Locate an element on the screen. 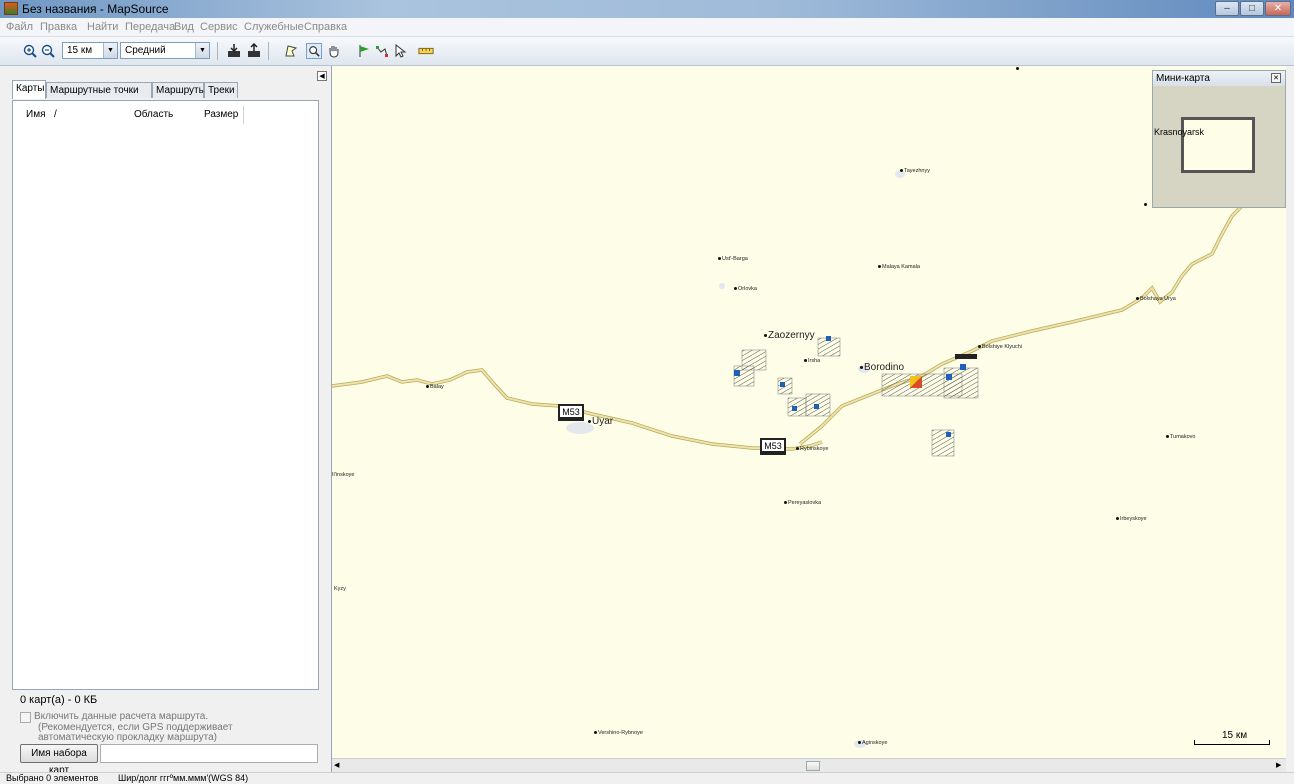 The width and height of the screenshot is (1294, 784). place-label: Borodino is located at coordinates (882, 367).